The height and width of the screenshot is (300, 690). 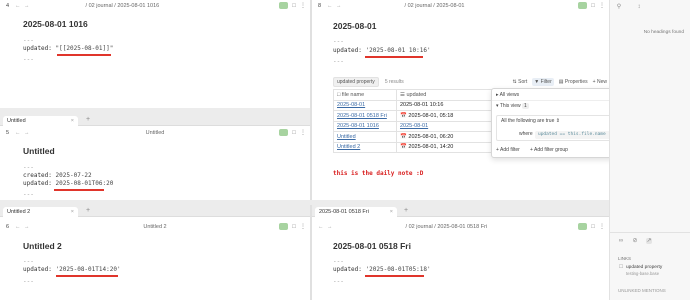 What do you see at coordinates (520, 82) in the screenshot?
I see `sort-button: ⇅ Sort` at bounding box center [520, 82].